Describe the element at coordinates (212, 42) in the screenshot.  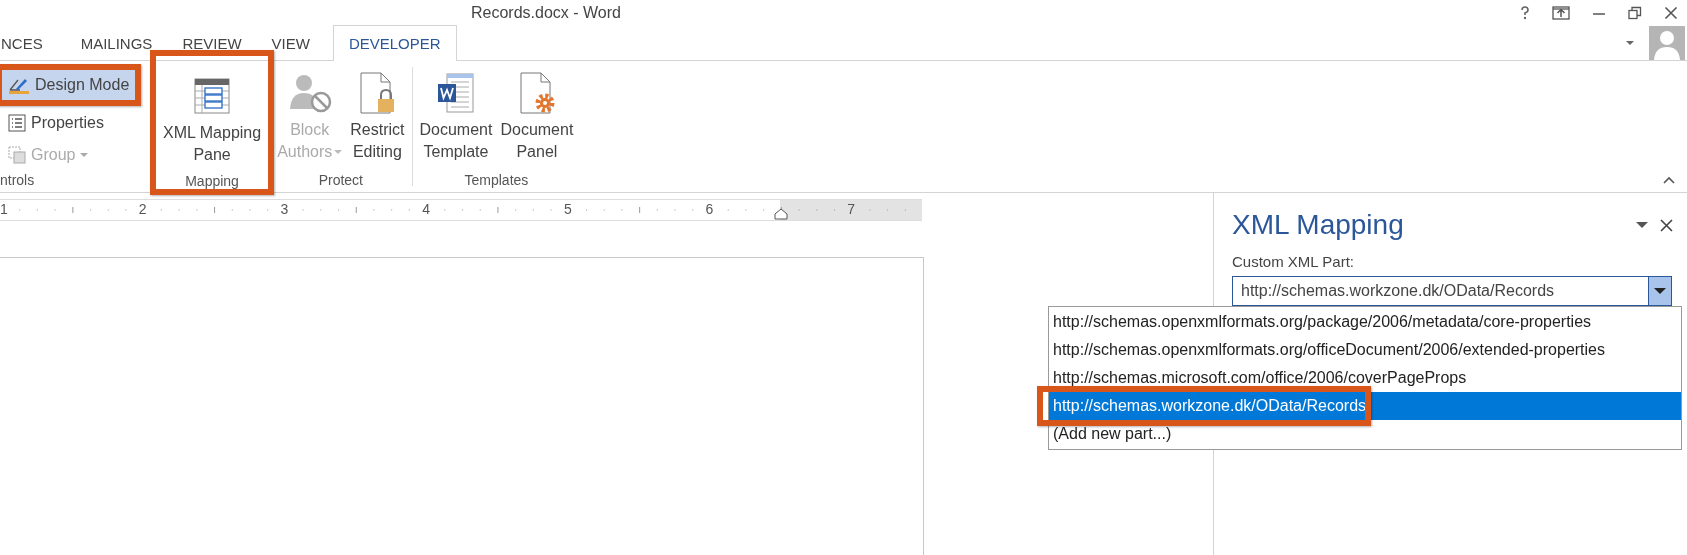
I see `ribbon-tab: REVIEW` at that location.